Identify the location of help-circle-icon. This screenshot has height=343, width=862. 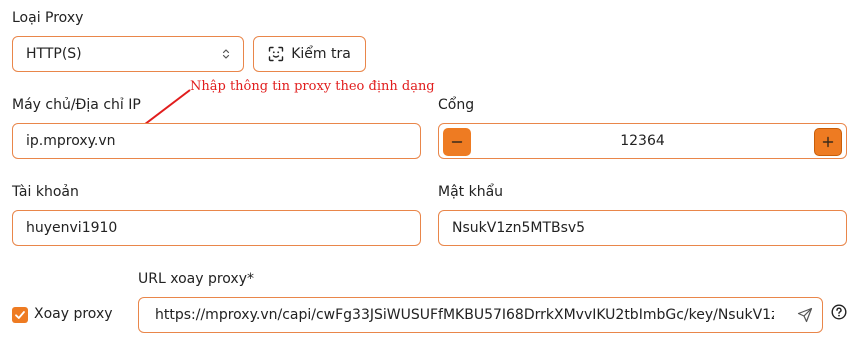
(839, 312).